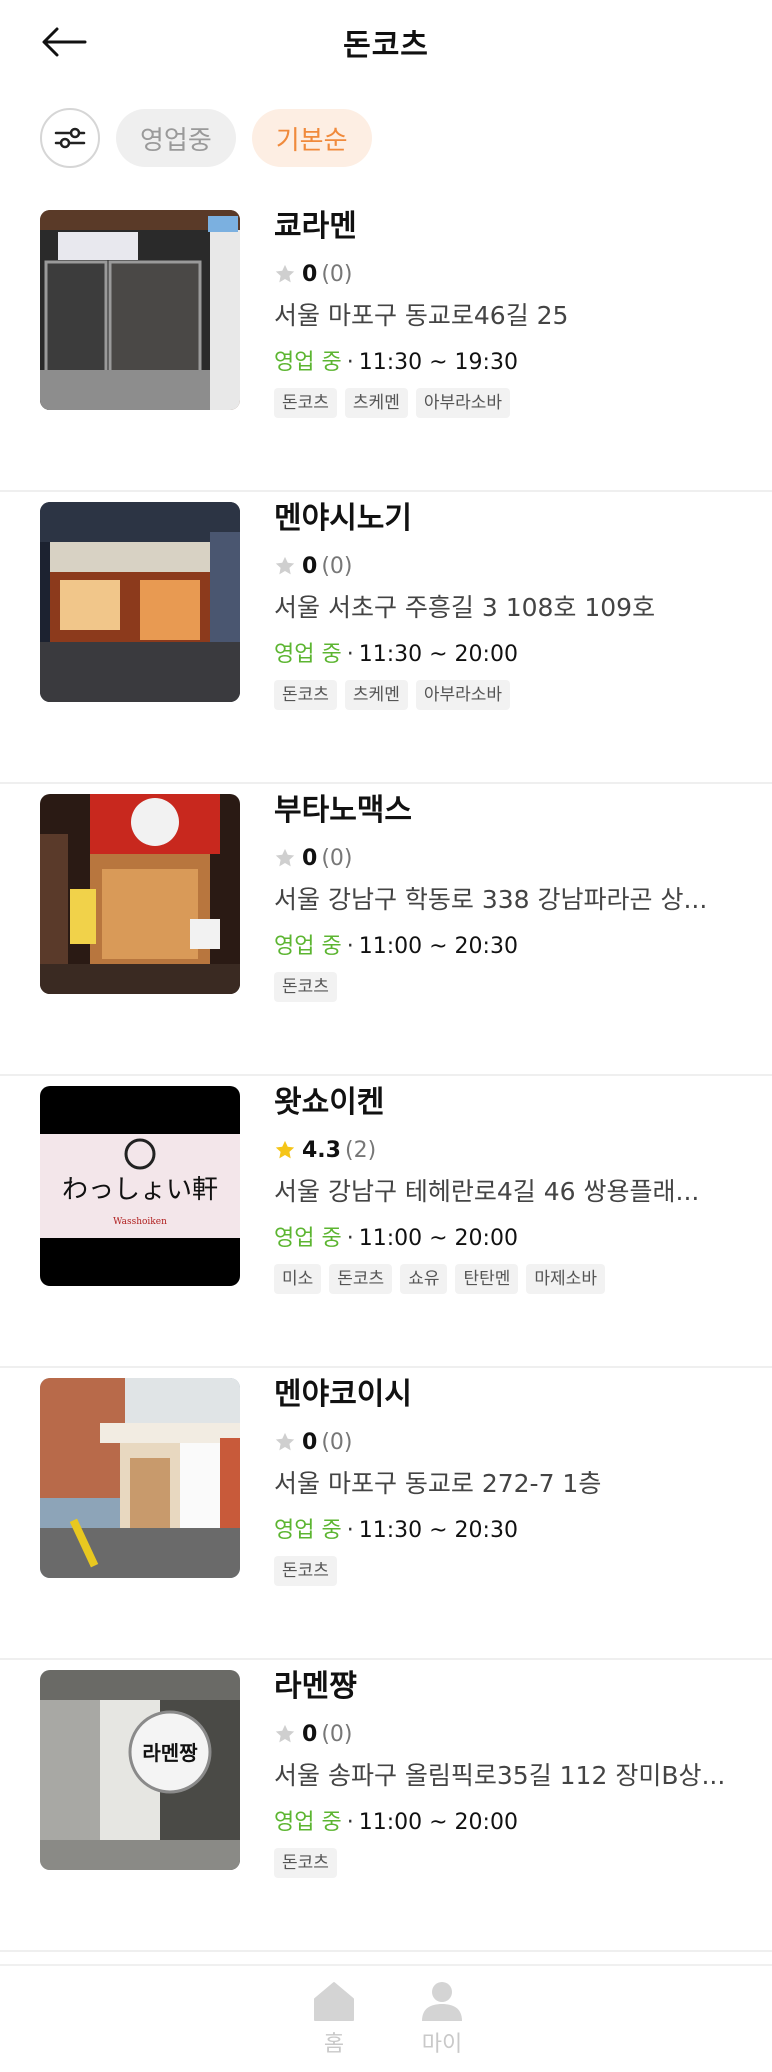 The height and width of the screenshot is (2072, 772). What do you see at coordinates (438, 1530) in the screenshot?
I see `hours-text: 11:30 ~ 20:30` at bounding box center [438, 1530].